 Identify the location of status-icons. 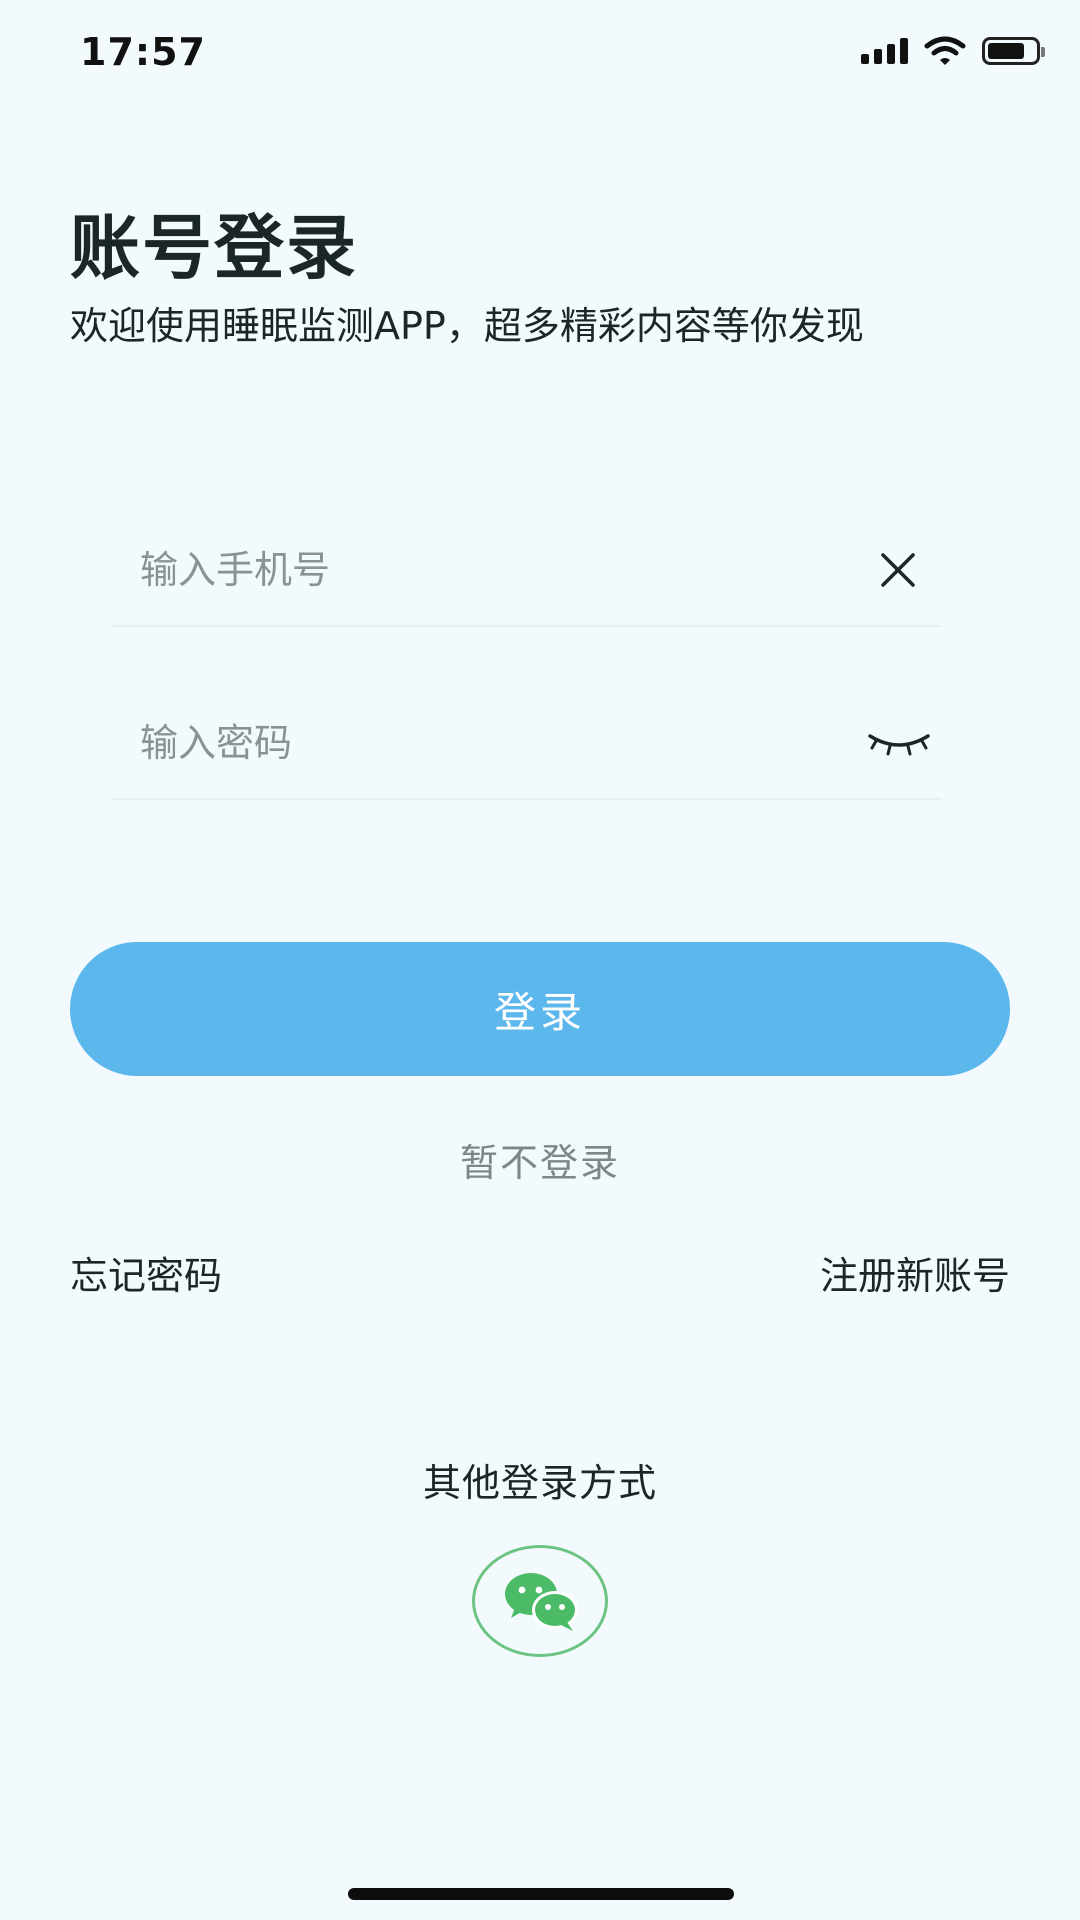
(953, 51).